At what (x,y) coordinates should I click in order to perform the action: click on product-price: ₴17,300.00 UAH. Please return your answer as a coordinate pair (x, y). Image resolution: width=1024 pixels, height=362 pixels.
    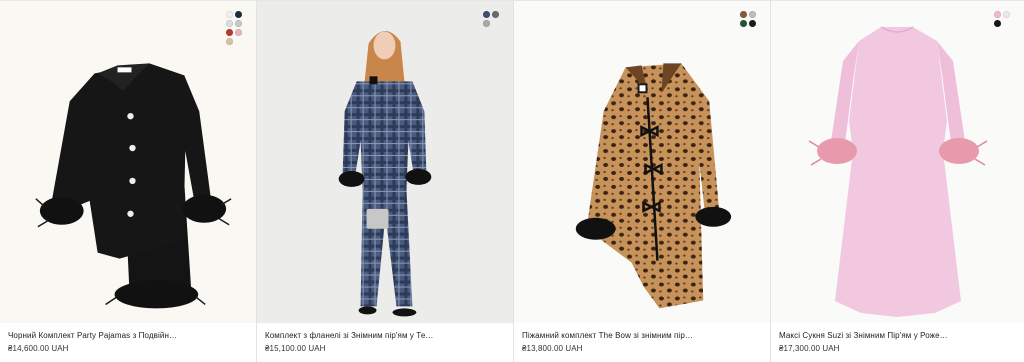
    Looking at the image, I should click on (809, 348).